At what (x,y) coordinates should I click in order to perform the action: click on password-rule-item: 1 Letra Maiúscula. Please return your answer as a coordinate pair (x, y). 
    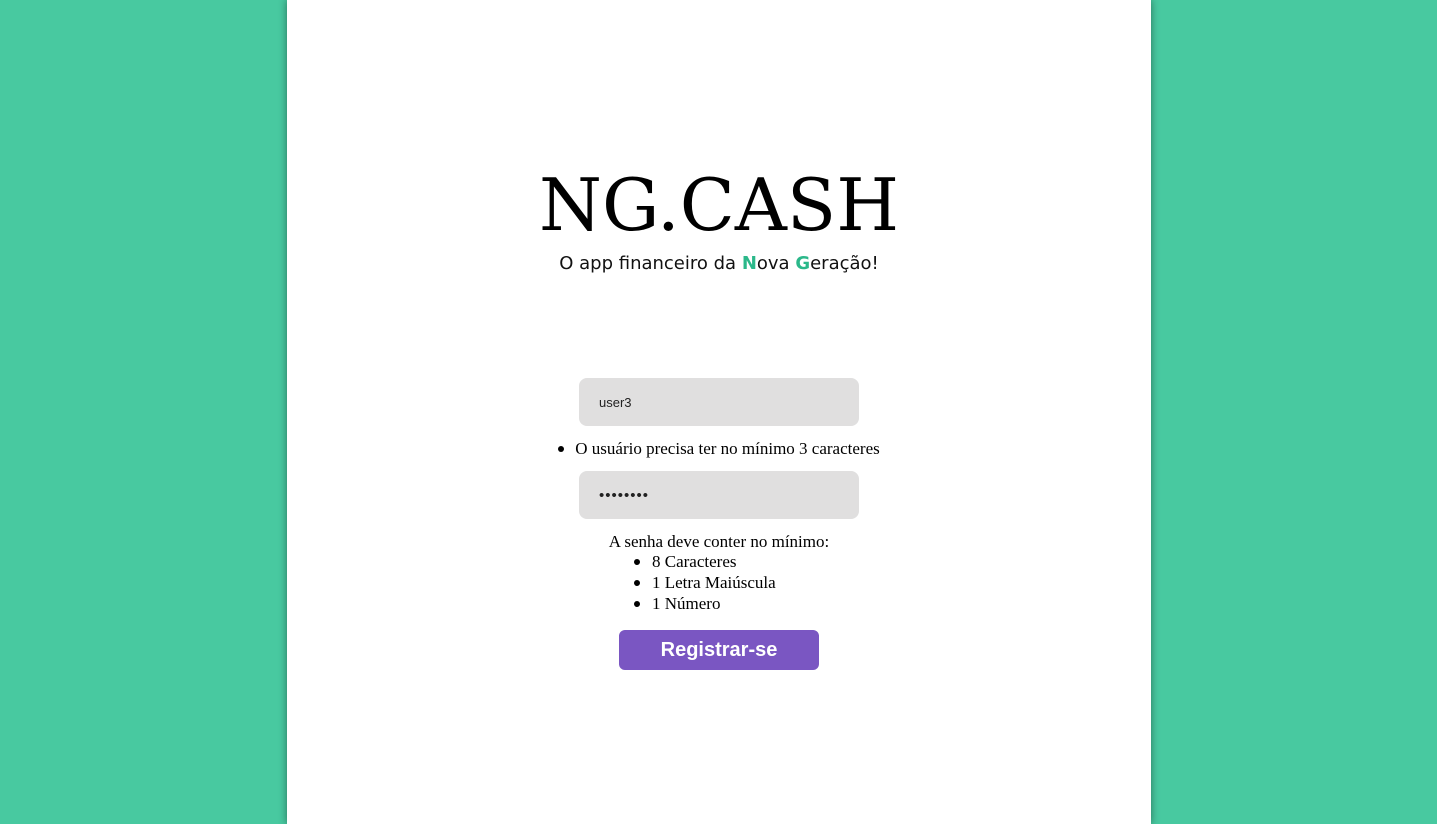
    Looking at the image, I should click on (705, 582).